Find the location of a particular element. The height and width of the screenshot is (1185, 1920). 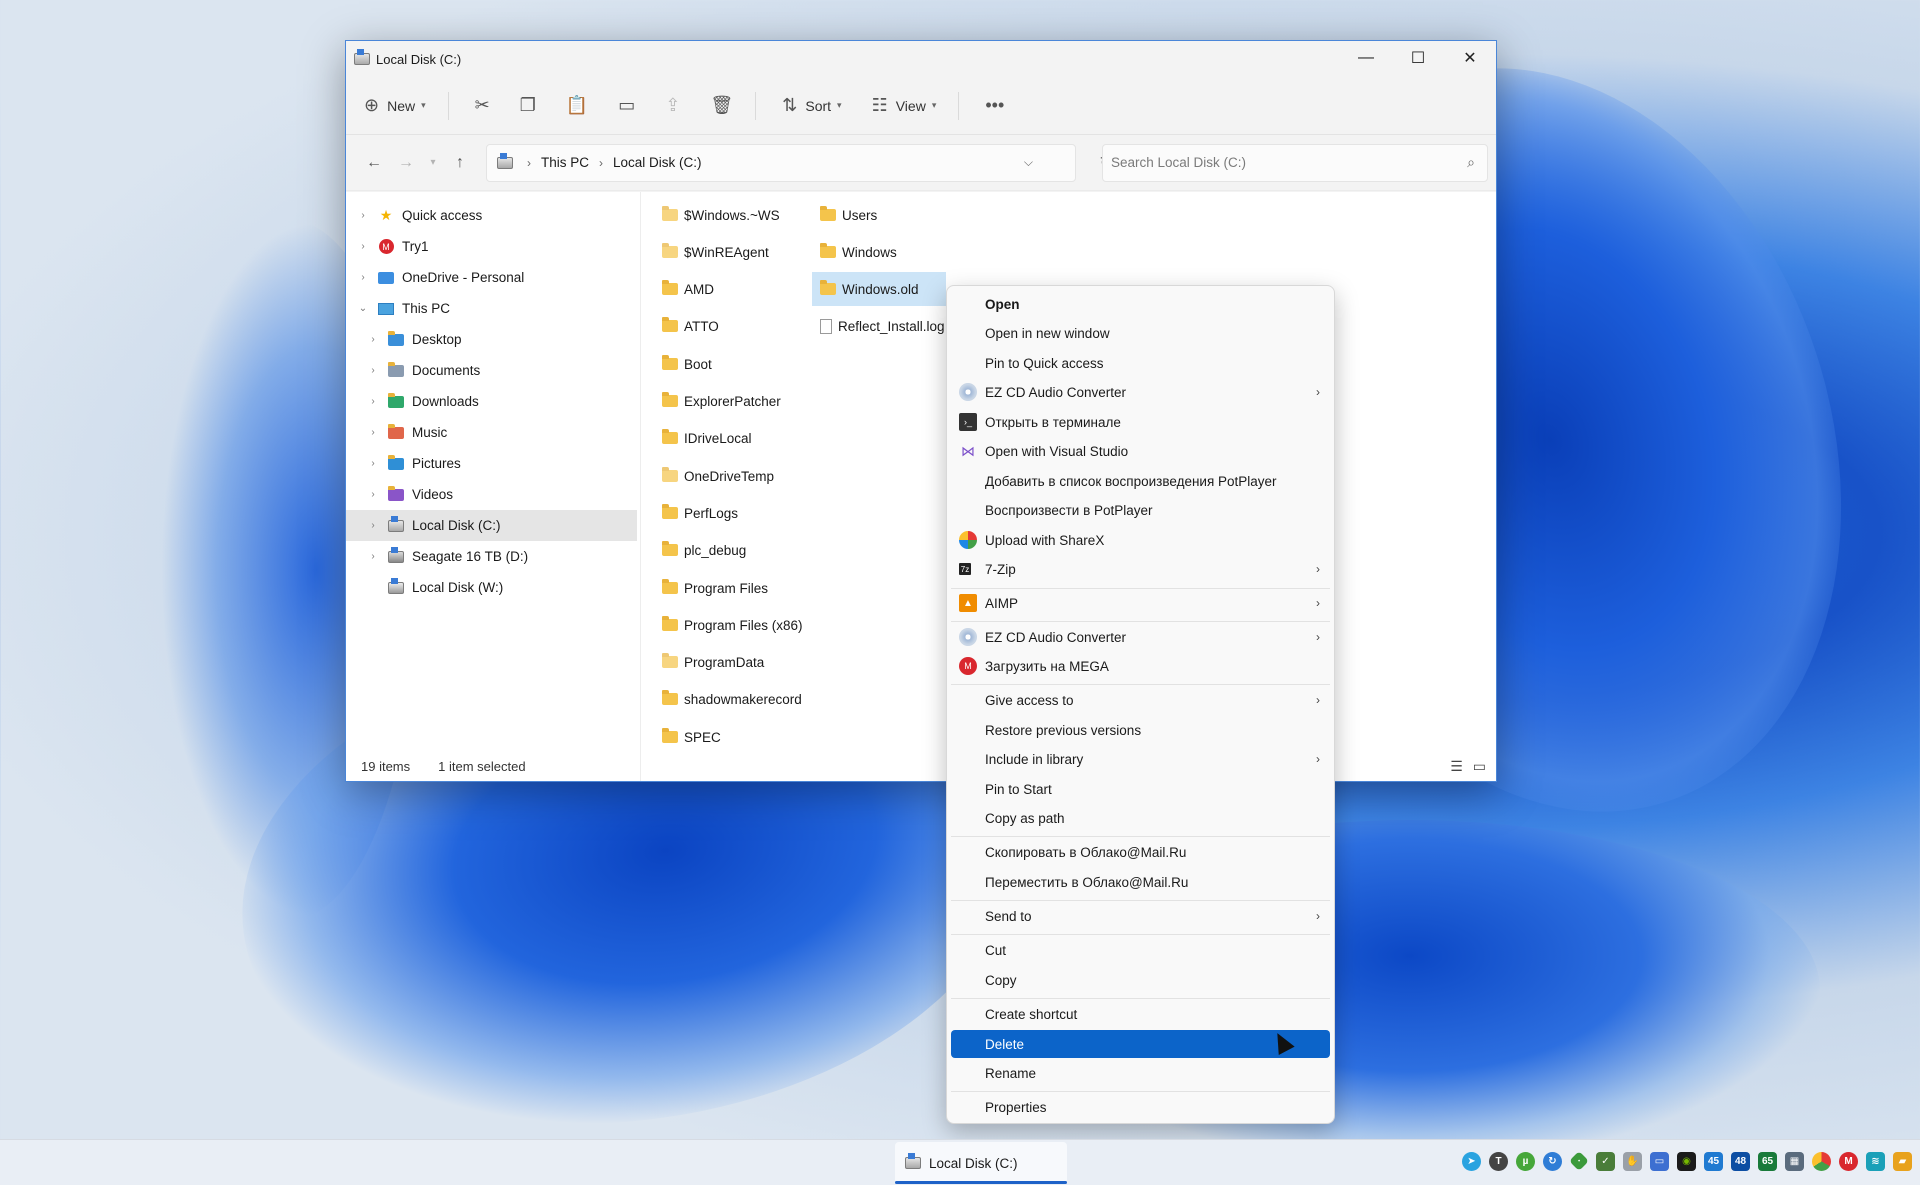

sidebar-item-local-disk-w: Local Disk (W:) is located at coordinates (493, 587).